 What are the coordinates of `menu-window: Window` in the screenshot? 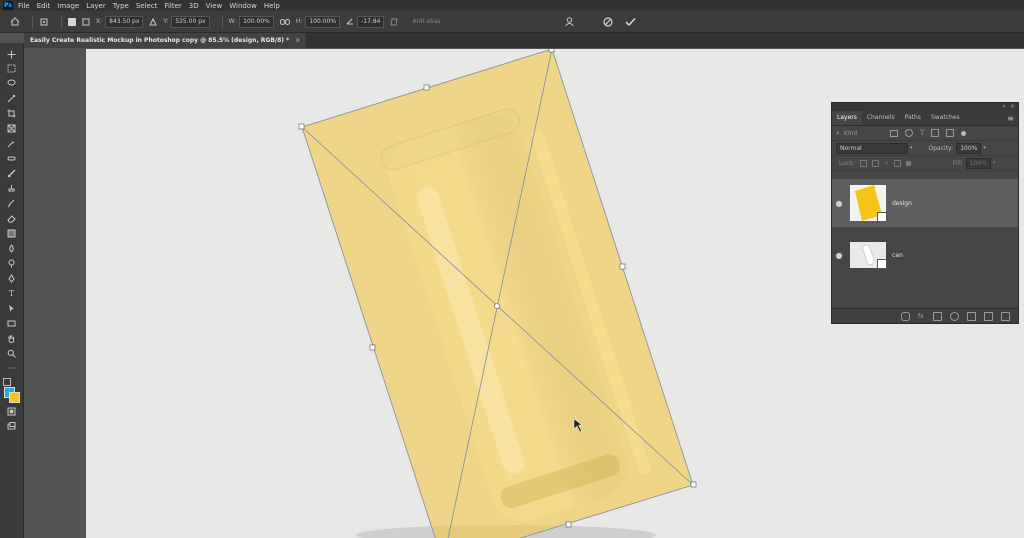 It's located at (243, 6).